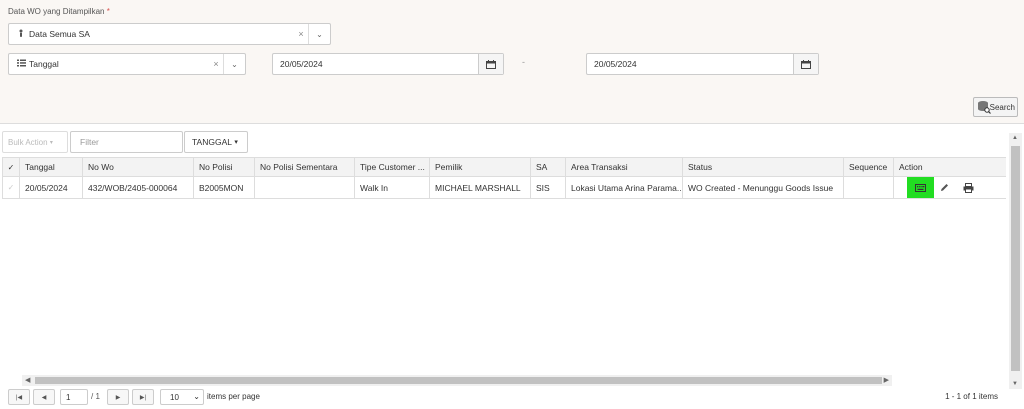 The height and width of the screenshot is (409, 1024). Describe the element at coordinates (886, 380) in the screenshot. I see `scroll-right-icon: ▶` at that location.